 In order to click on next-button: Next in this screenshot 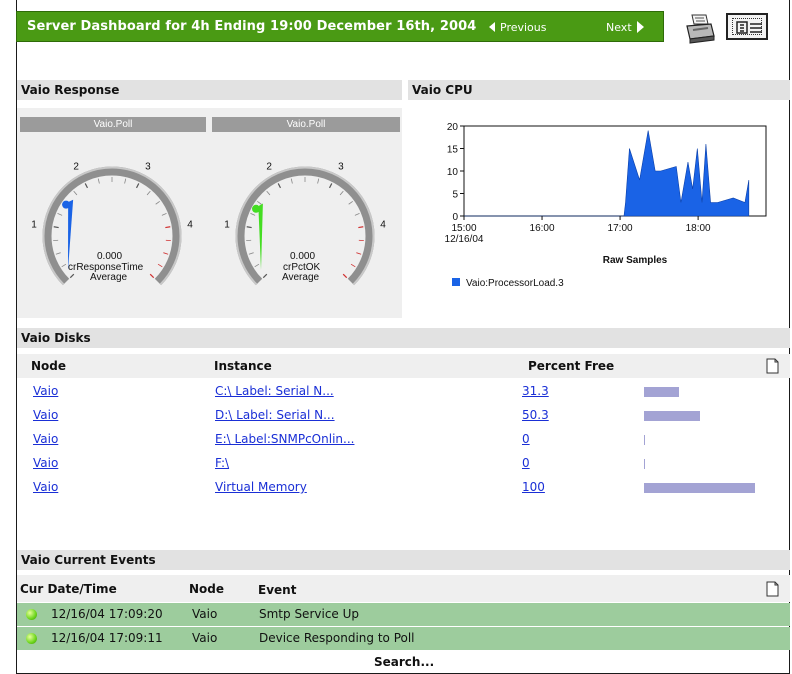, I will do `click(625, 27)`.